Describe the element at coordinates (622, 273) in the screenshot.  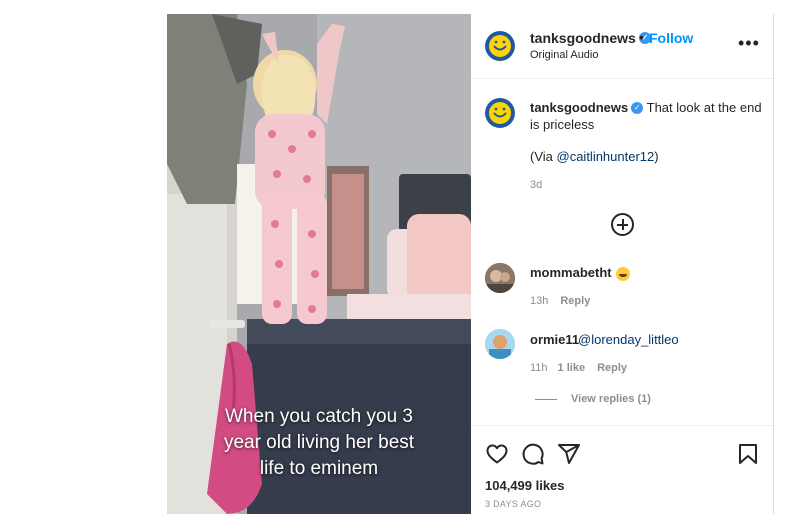
I see `laughing-emoji-icon` at that location.